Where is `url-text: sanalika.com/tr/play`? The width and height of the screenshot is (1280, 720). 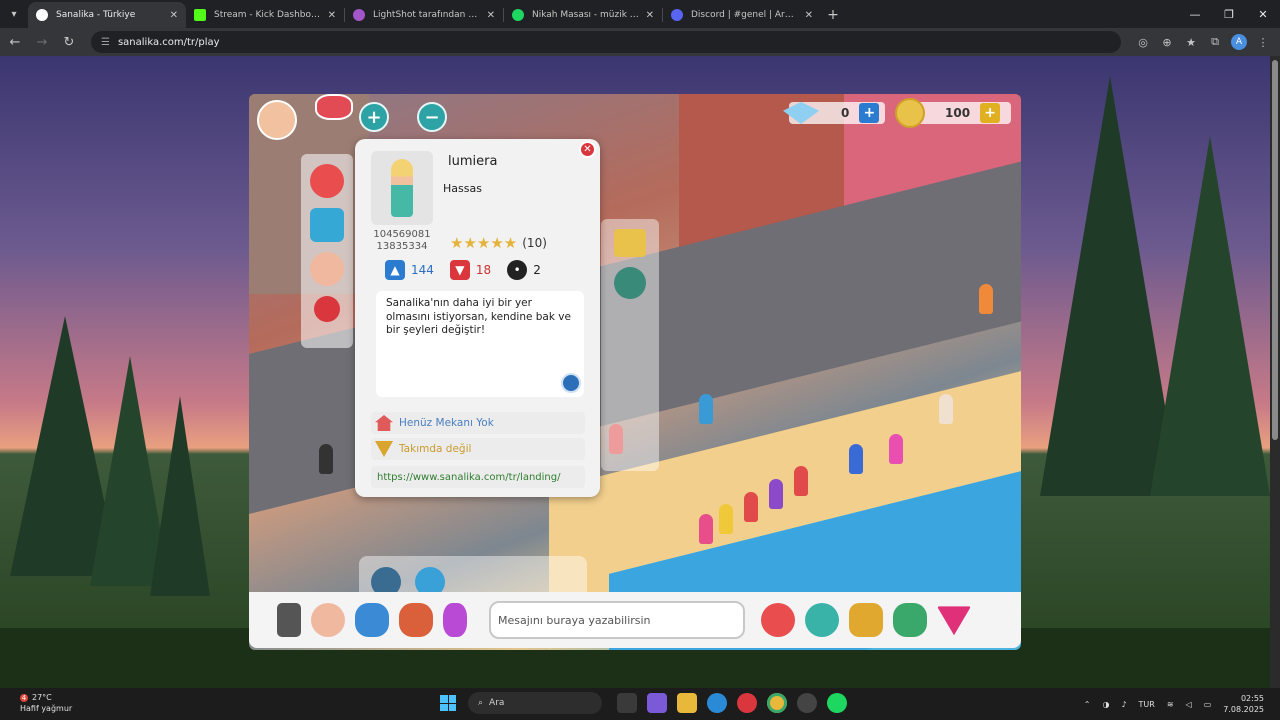
url-text: sanalika.com/tr/play is located at coordinates (168, 42).